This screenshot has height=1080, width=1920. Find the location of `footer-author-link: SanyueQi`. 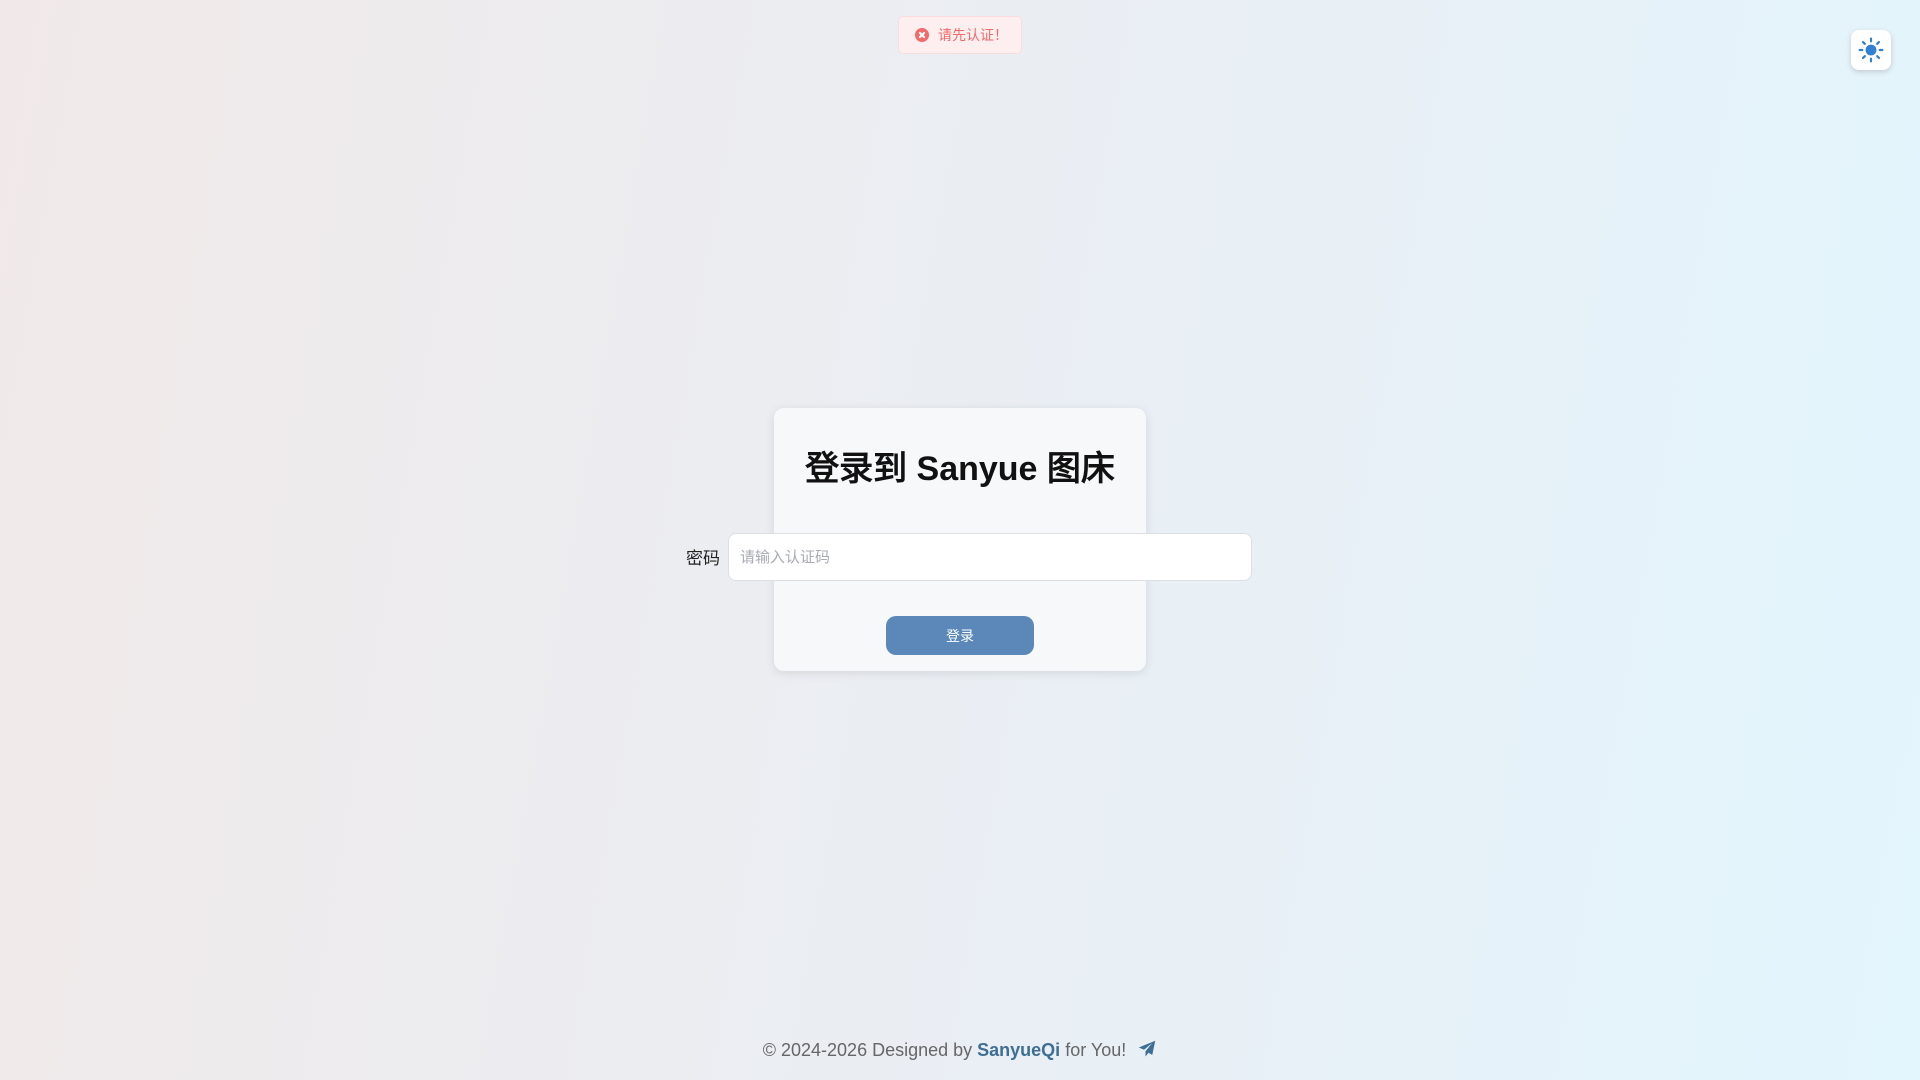

footer-author-link: SanyueQi is located at coordinates (1018, 1050).